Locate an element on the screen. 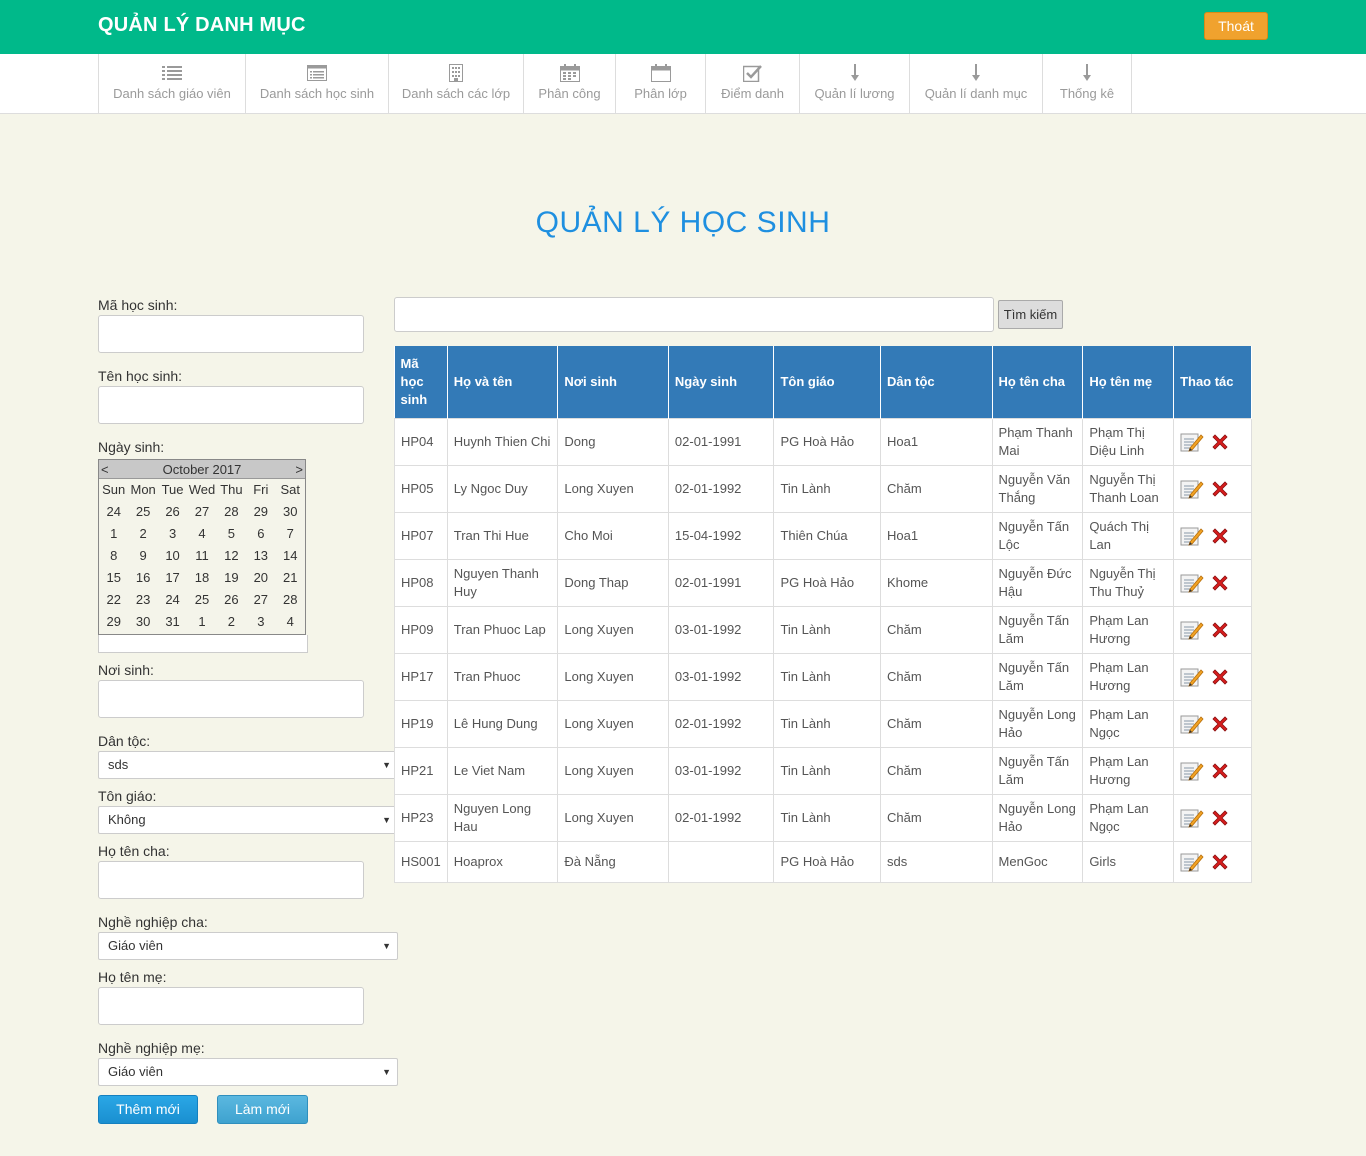  calendar-day: 21 is located at coordinates (290, 578).